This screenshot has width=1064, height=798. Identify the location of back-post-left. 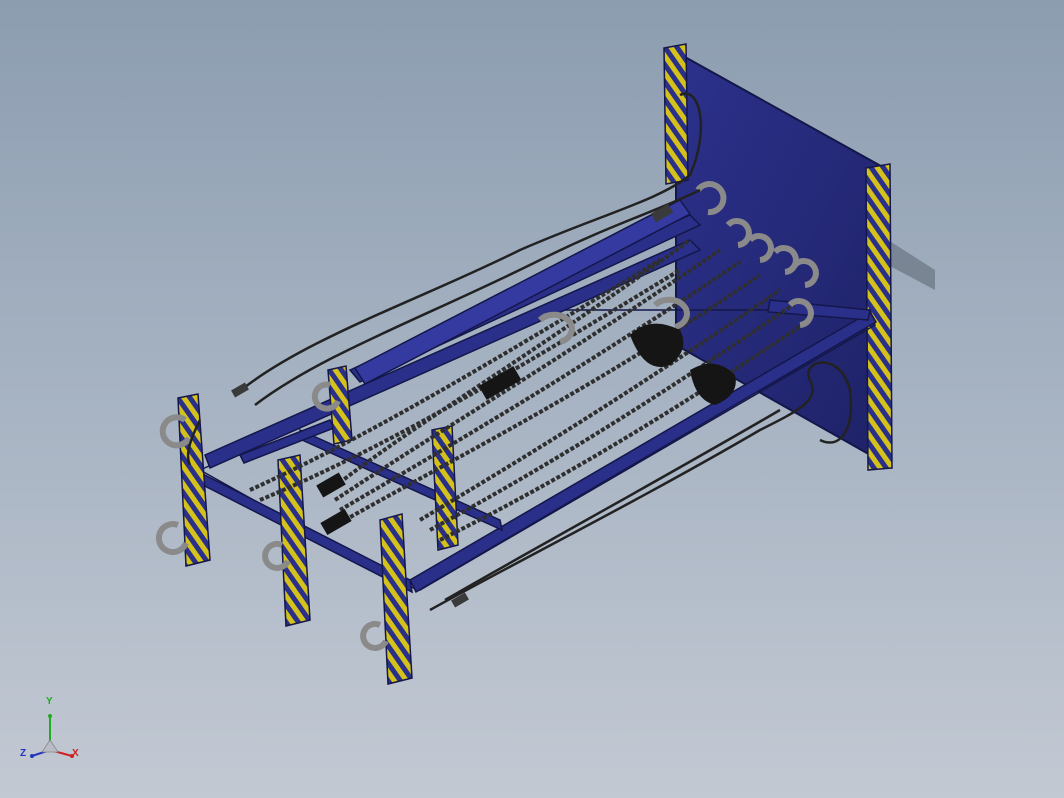
(676, 114).